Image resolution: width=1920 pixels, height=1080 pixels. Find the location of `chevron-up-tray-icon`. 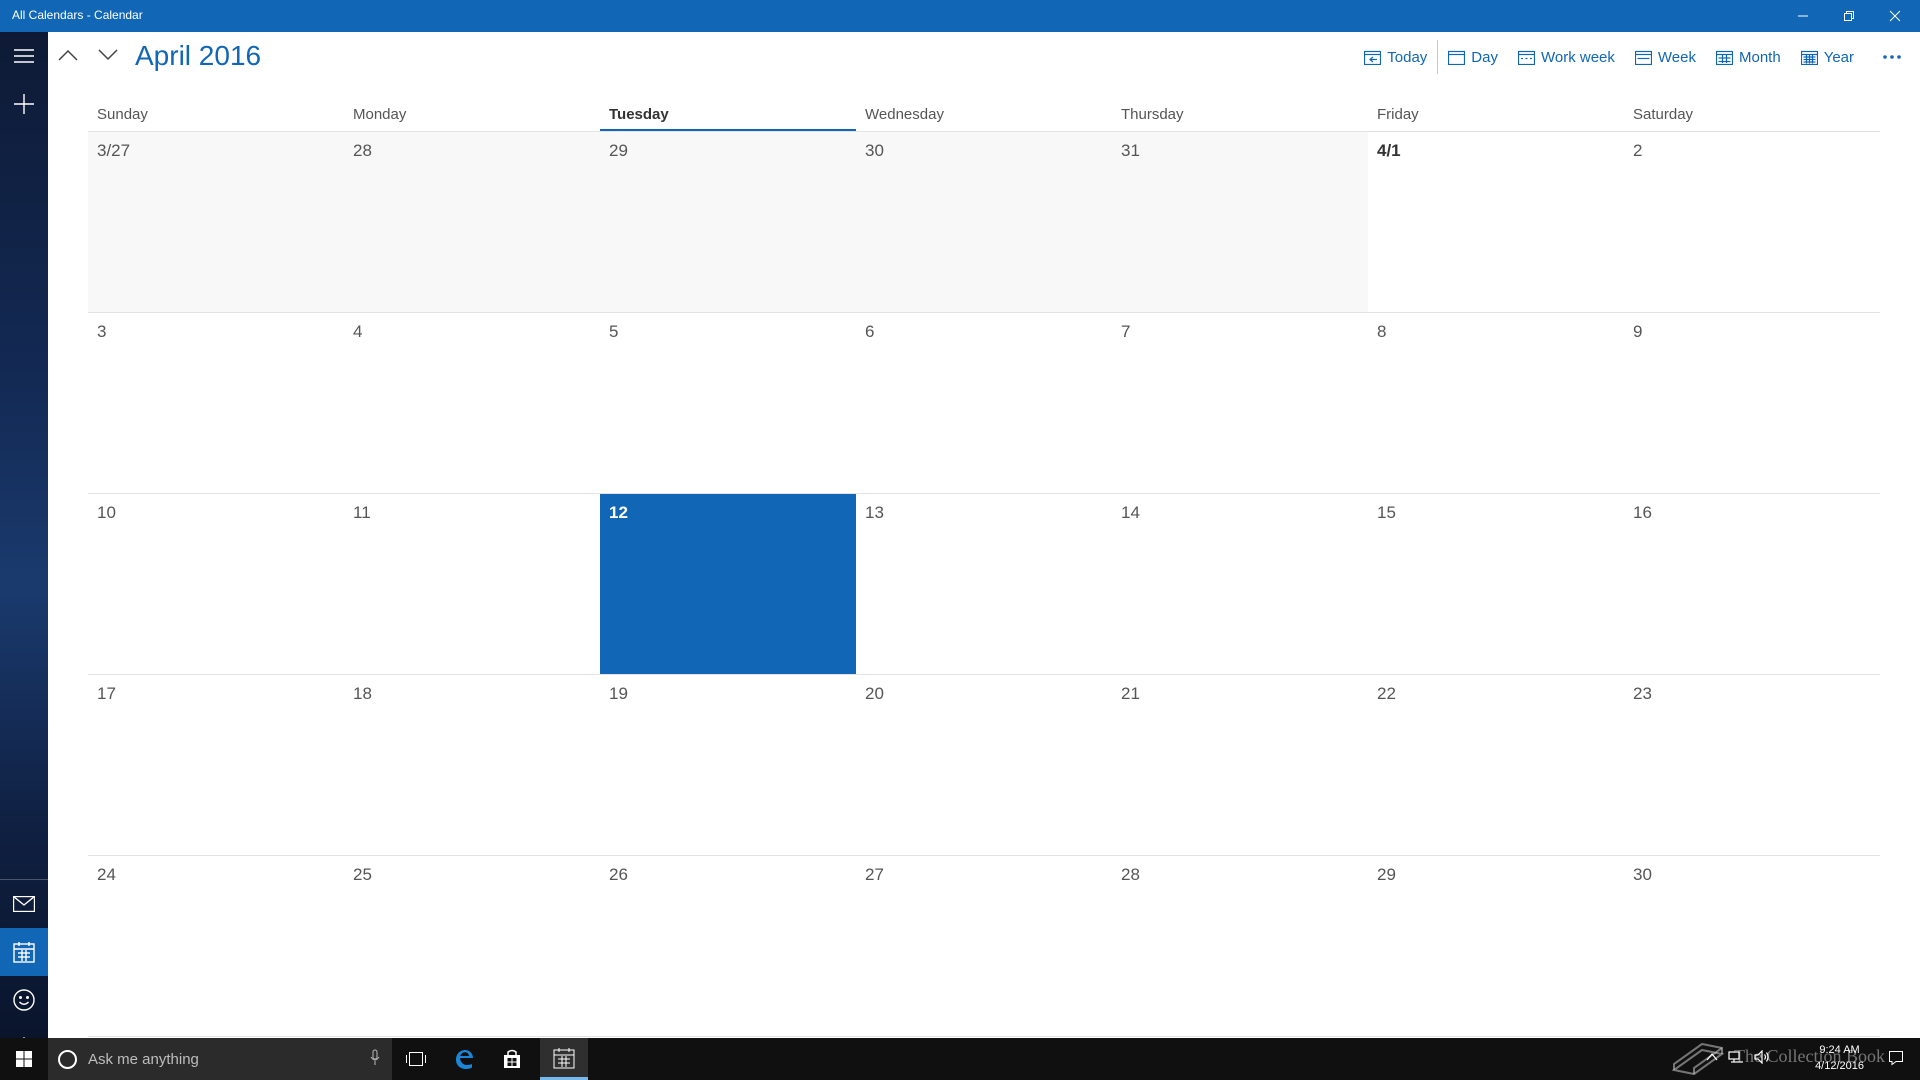

chevron-up-tray-icon is located at coordinates (1712, 1057).